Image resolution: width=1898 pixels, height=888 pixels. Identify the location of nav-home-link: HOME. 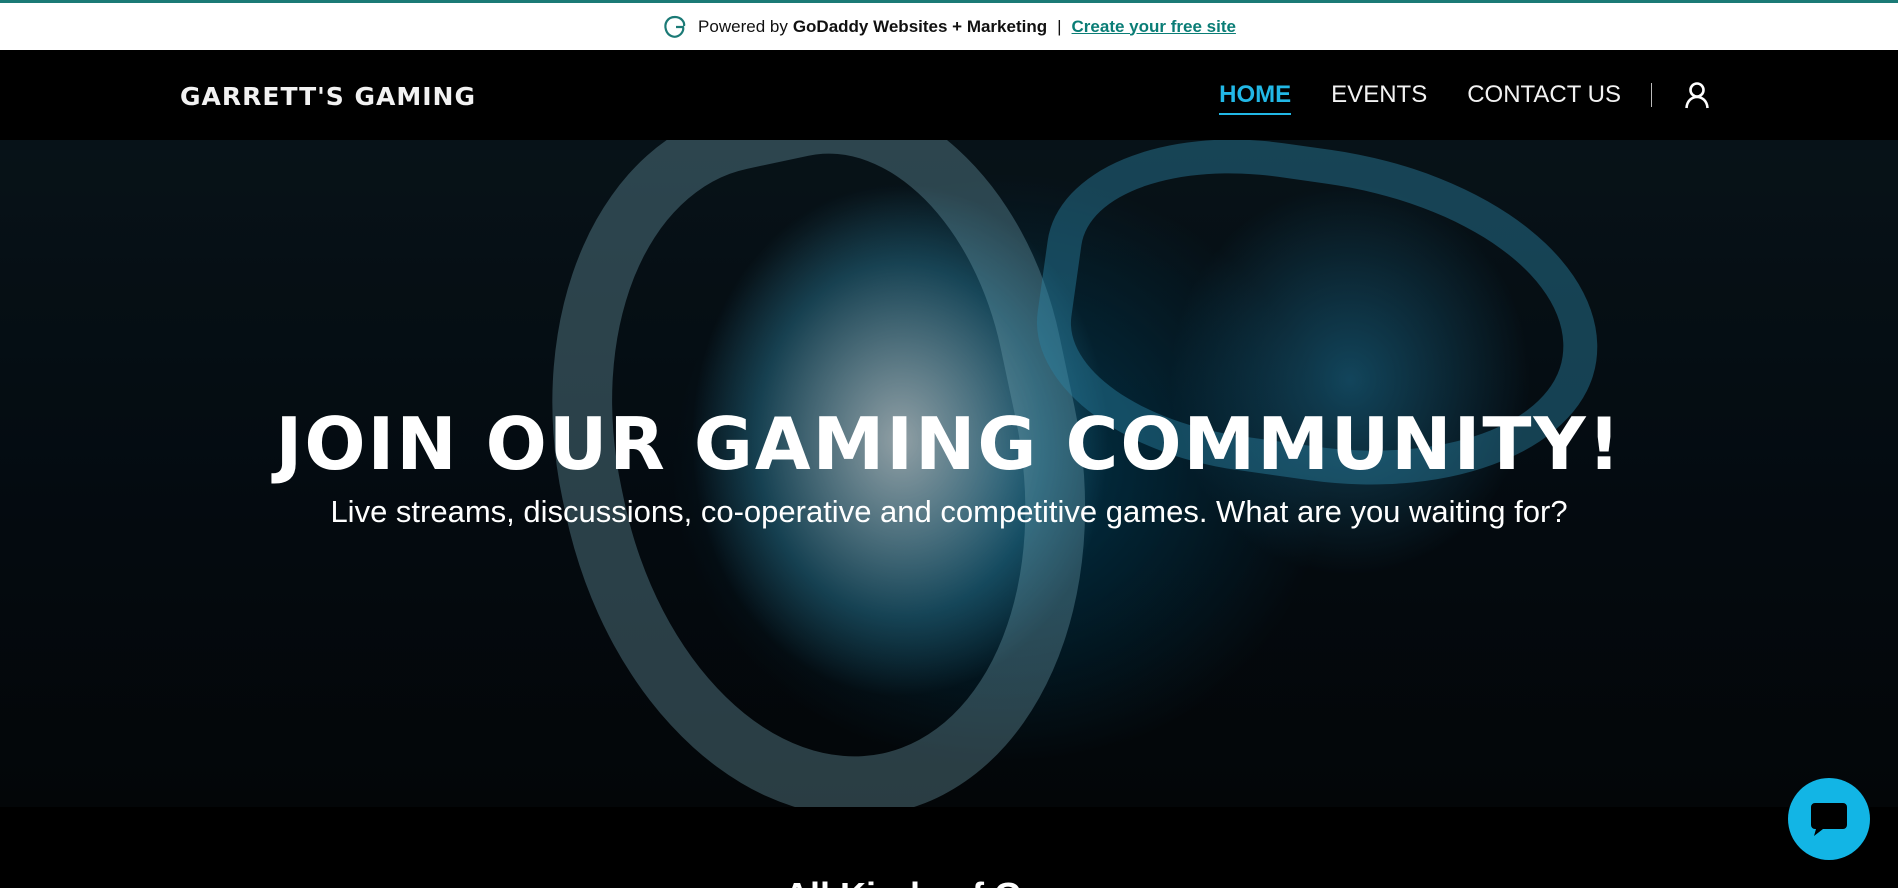
(1255, 98).